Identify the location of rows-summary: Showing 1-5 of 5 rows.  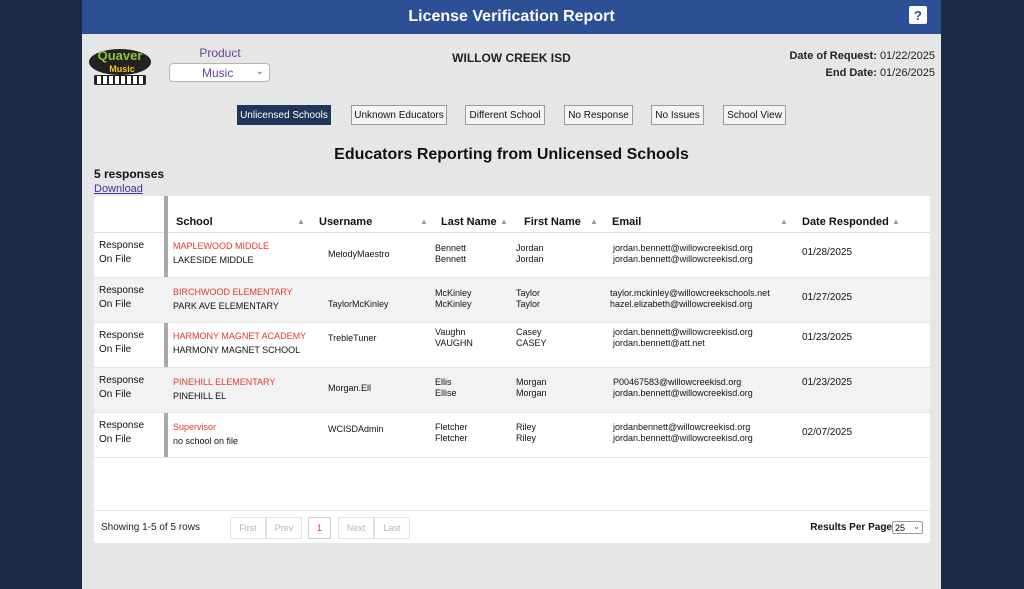
(150, 527).